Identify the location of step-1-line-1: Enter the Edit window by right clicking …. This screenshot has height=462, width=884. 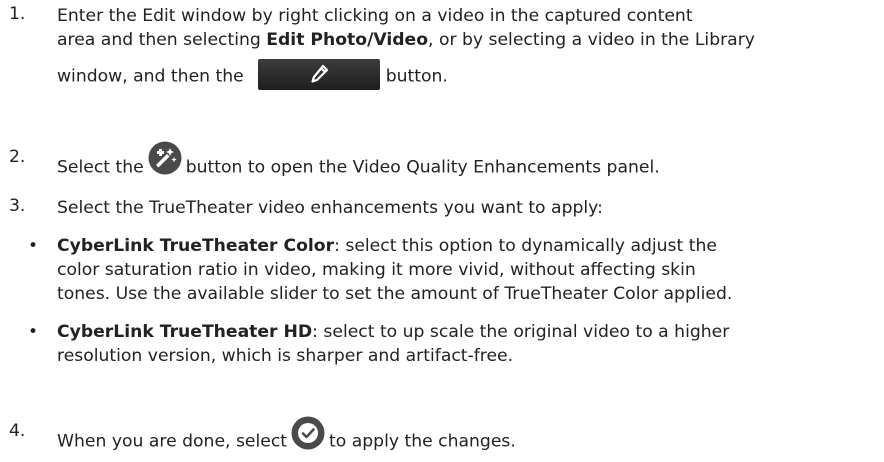
(375, 16).